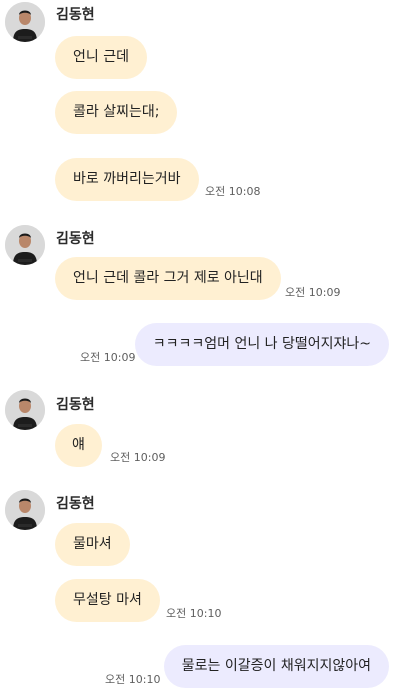  What do you see at coordinates (276, 666) in the screenshot?
I see `message-bubble-outgoing: 물로는 이갈증이 채워지지않아여` at bounding box center [276, 666].